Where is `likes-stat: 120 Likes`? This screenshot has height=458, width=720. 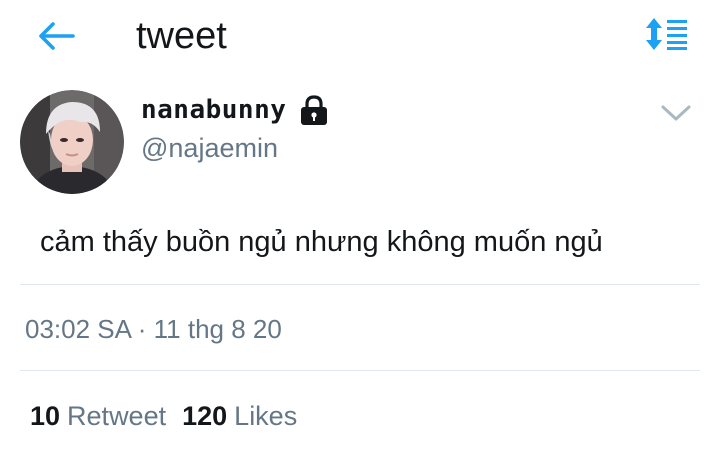 likes-stat: 120 Likes is located at coordinates (239, 416).